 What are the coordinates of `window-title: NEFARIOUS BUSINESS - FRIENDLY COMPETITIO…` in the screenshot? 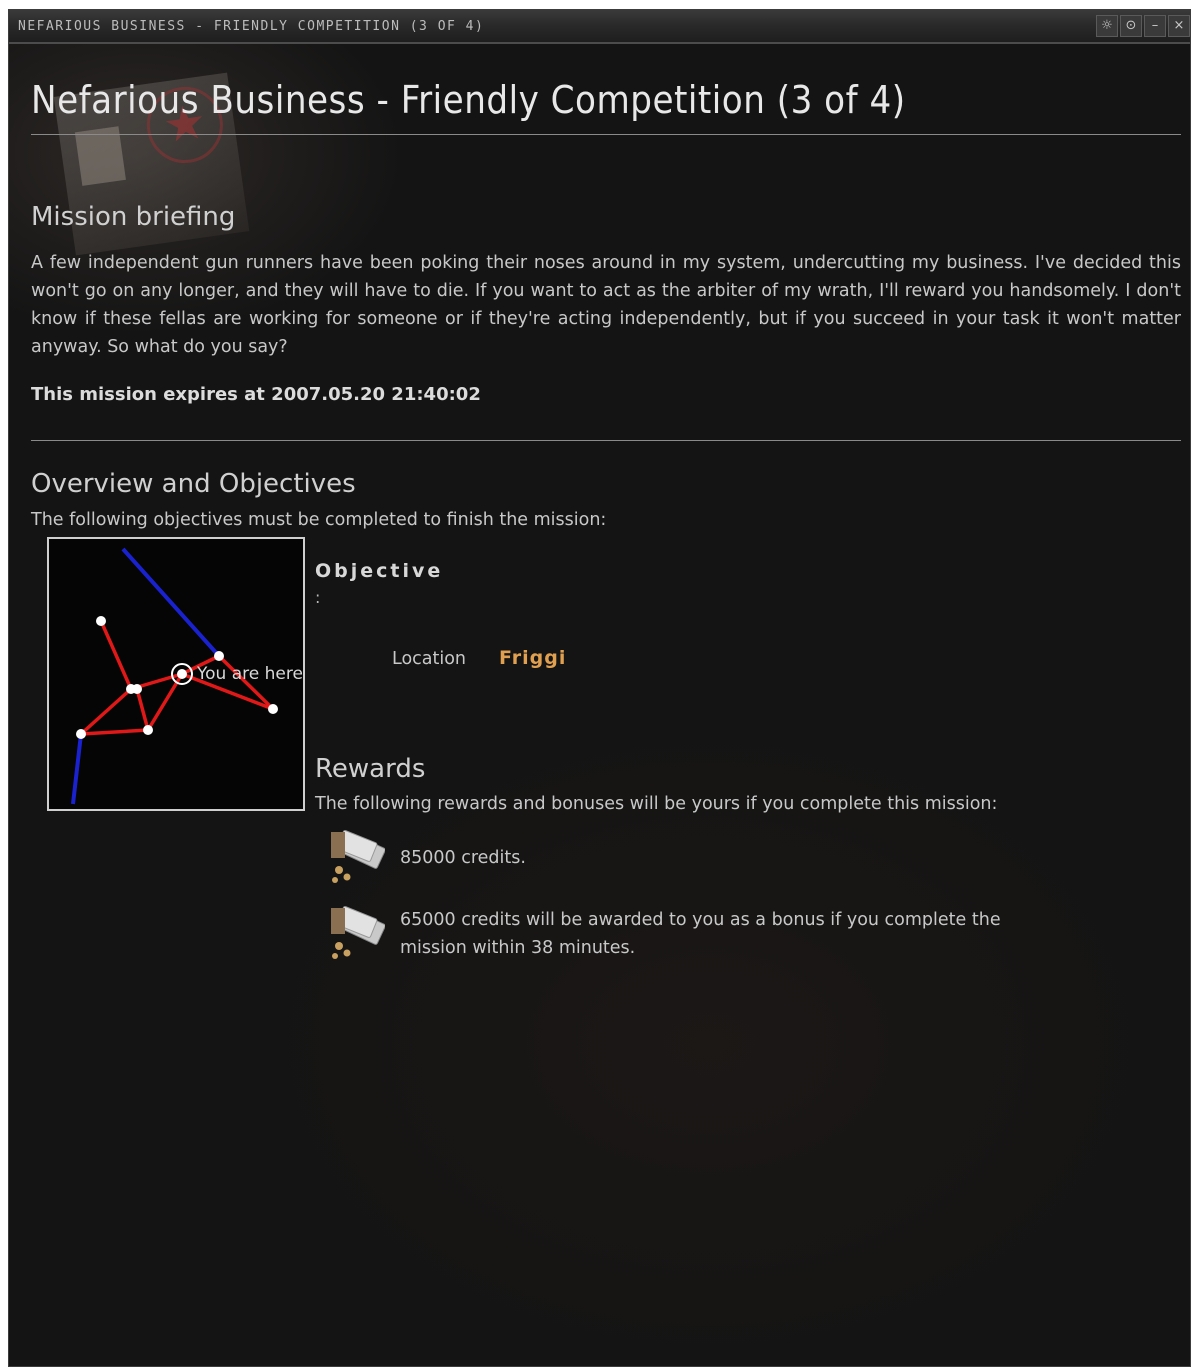 It's located at (251, 26).